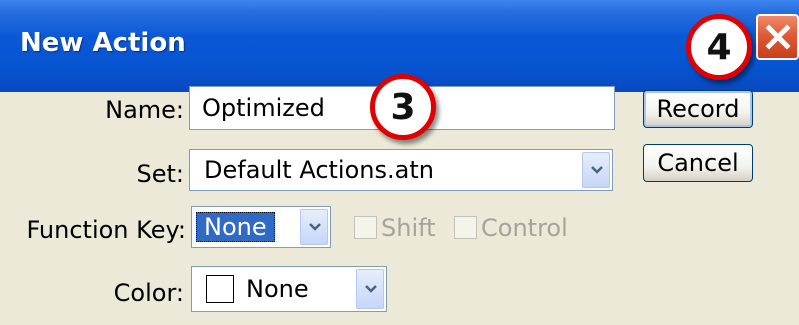 This screenshot has height=325, width=799. Describe the element at coordinates (160, 174) in the screenshot. I see `set-label: Set:` at that location.